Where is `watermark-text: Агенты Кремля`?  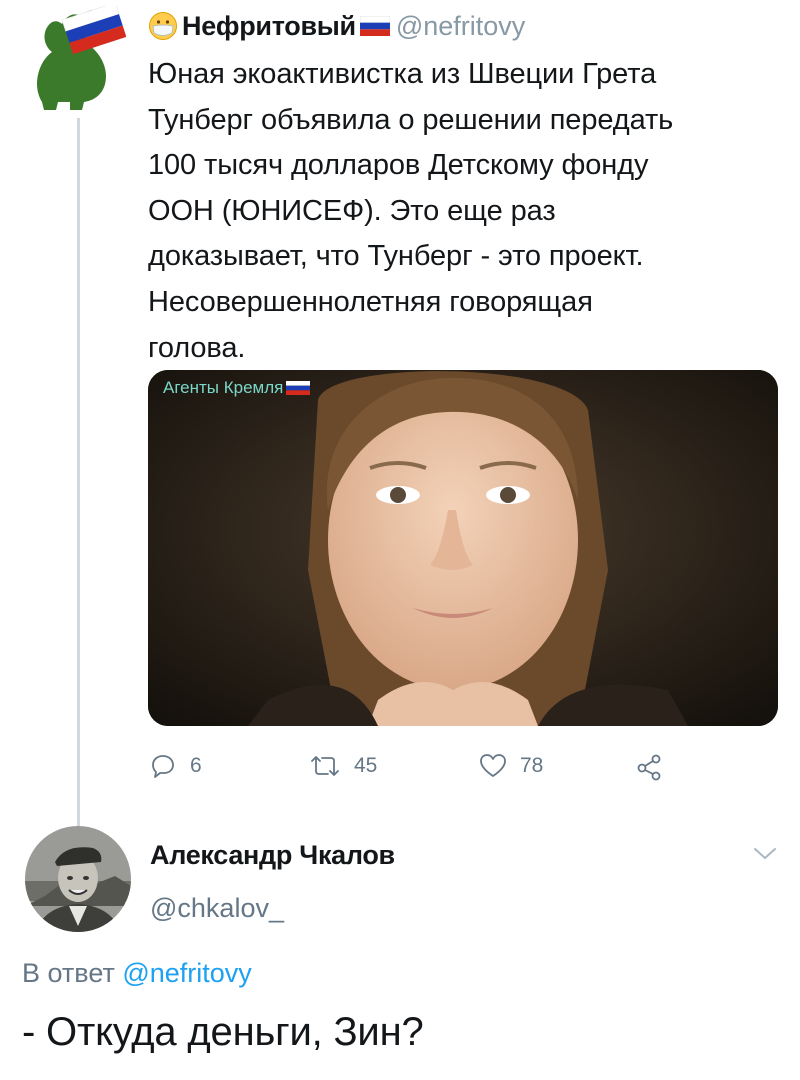 watermark-text: Агенты Кремля is located at coordinates (223, 387).